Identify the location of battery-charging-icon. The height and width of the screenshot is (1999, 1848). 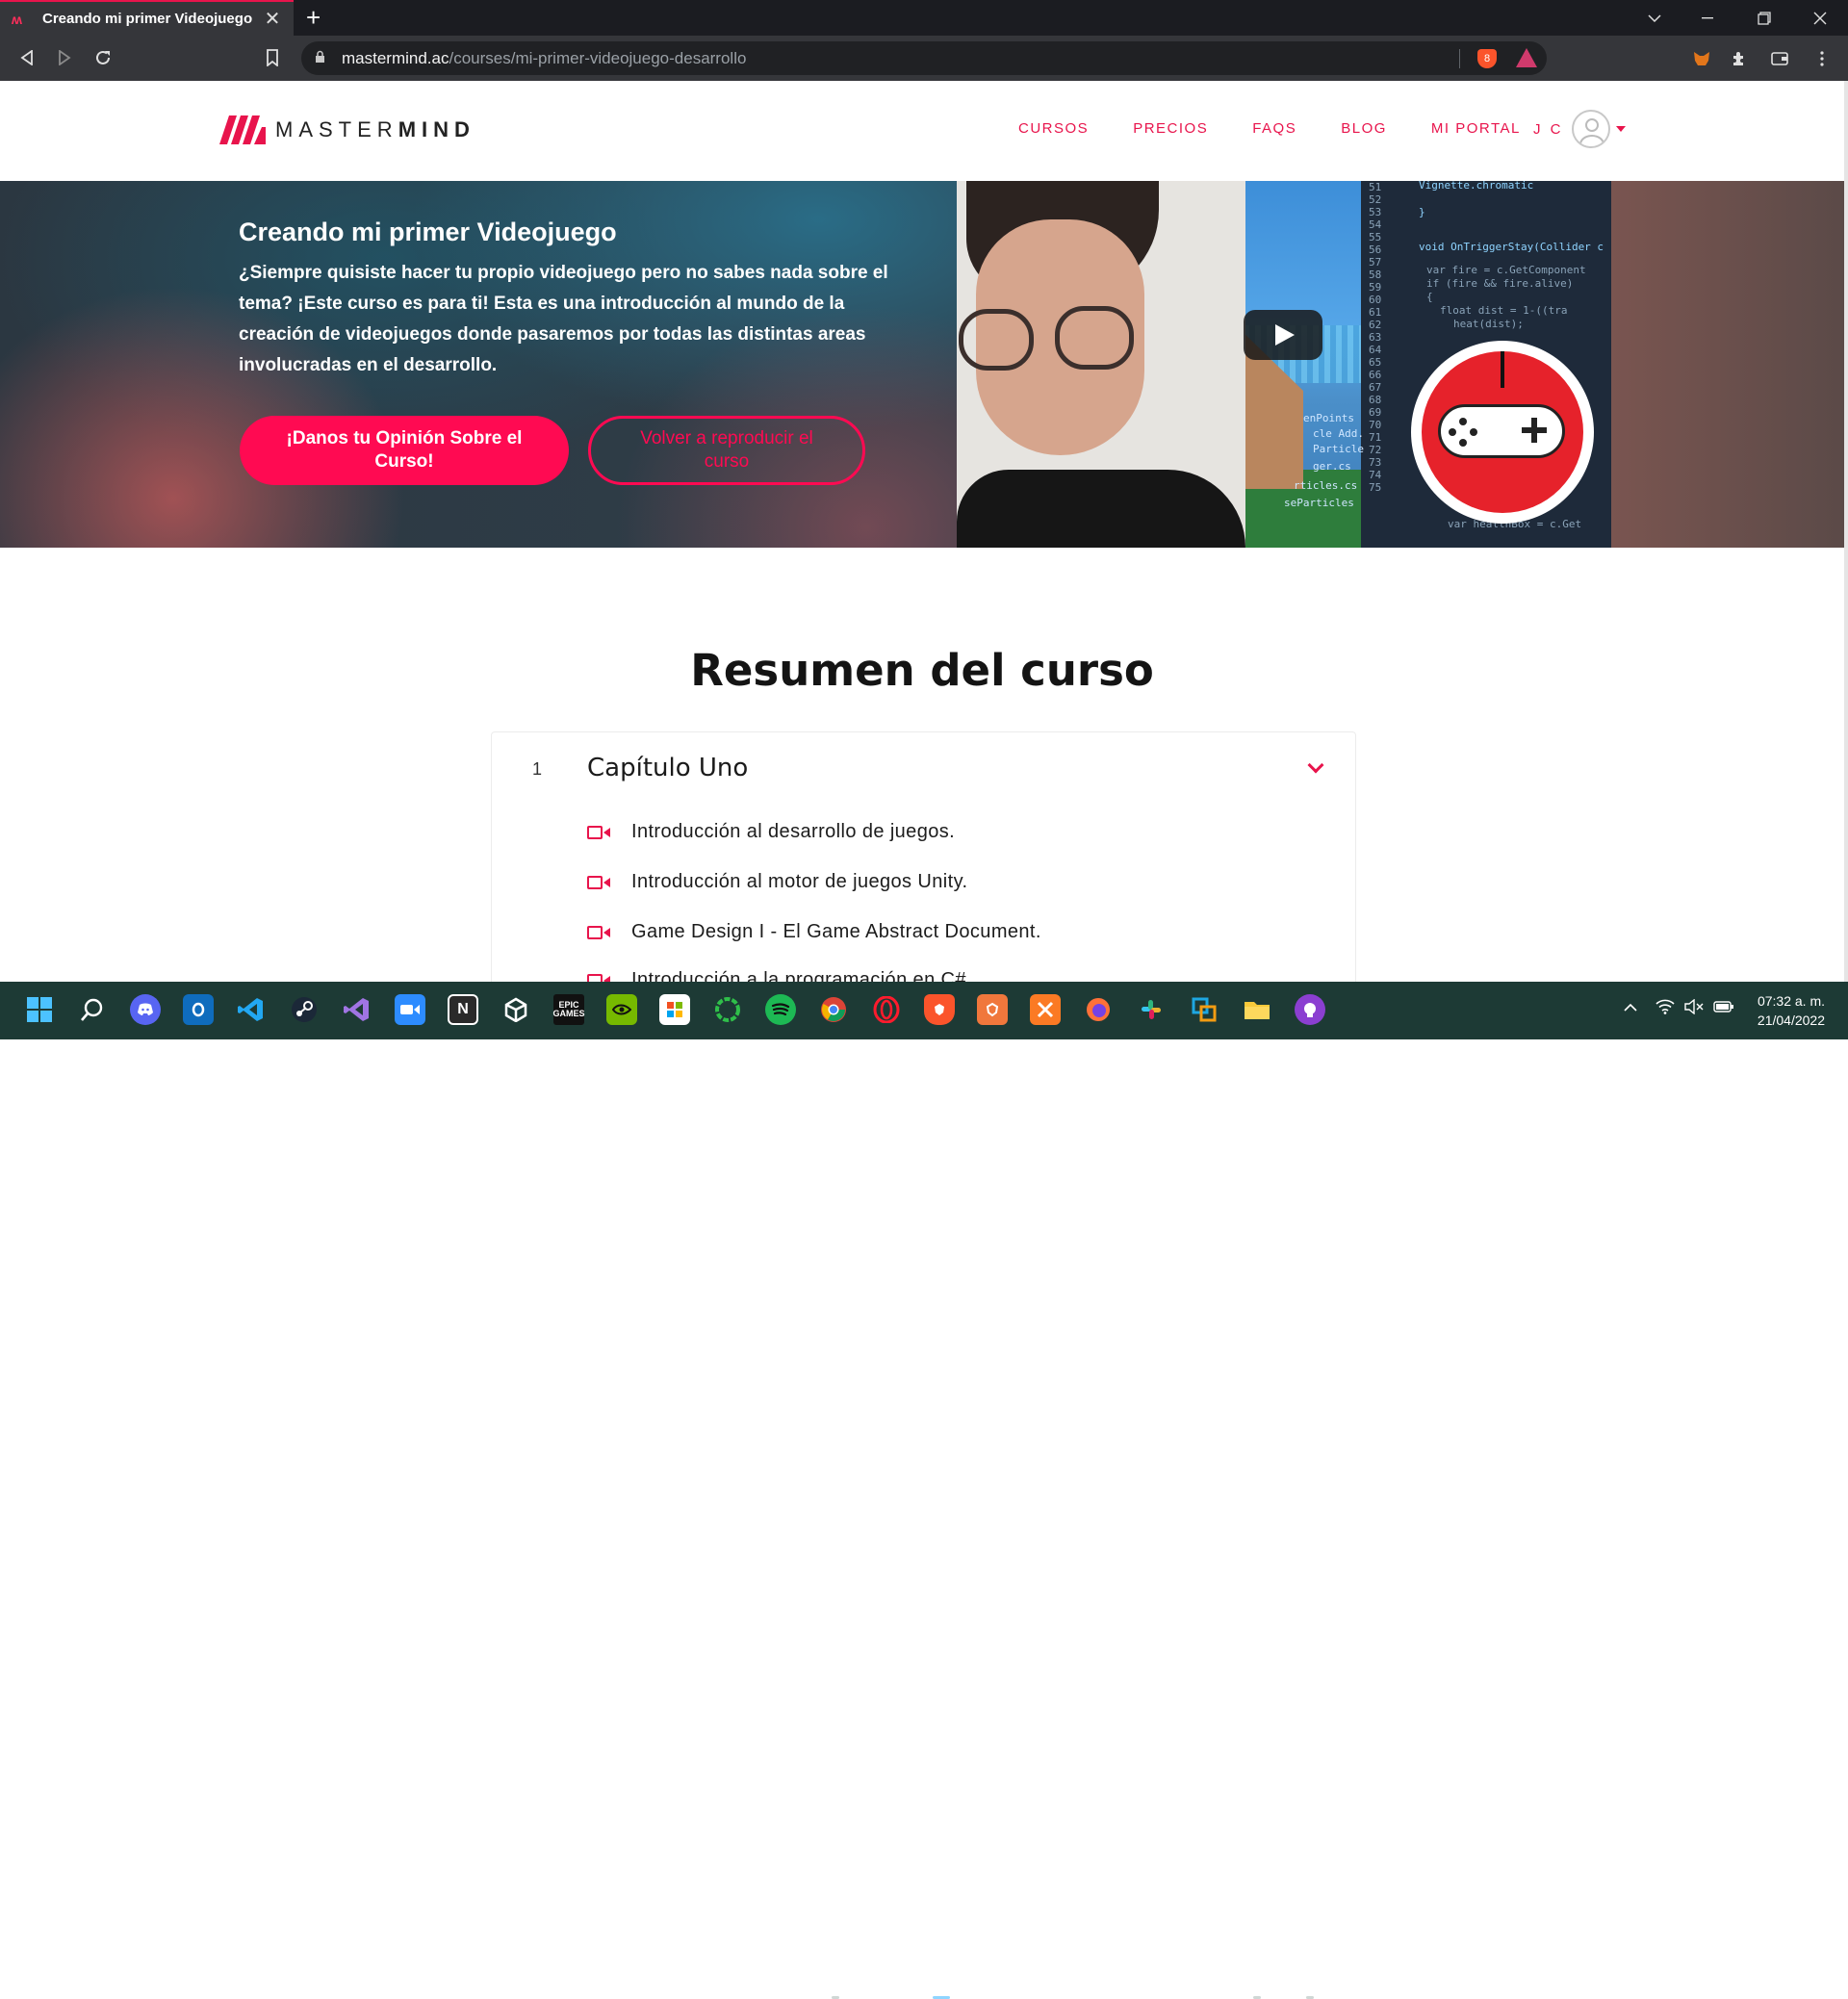
(1723, 1009).